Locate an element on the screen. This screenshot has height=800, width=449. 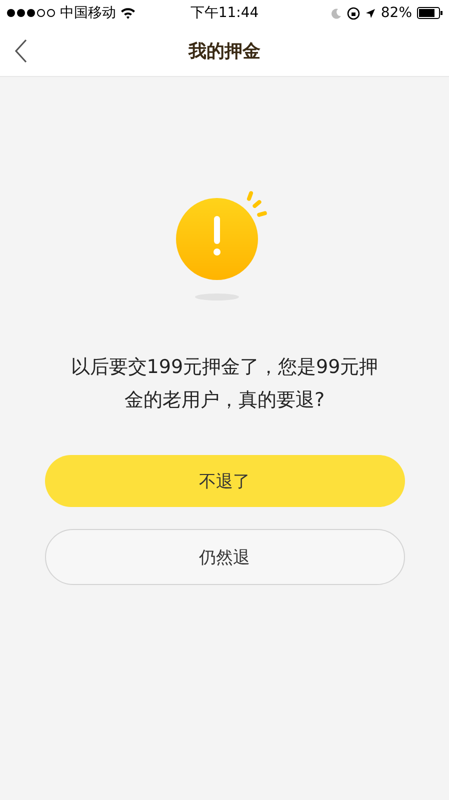
battery-percent: 82% is located at coordinates (396, 13).